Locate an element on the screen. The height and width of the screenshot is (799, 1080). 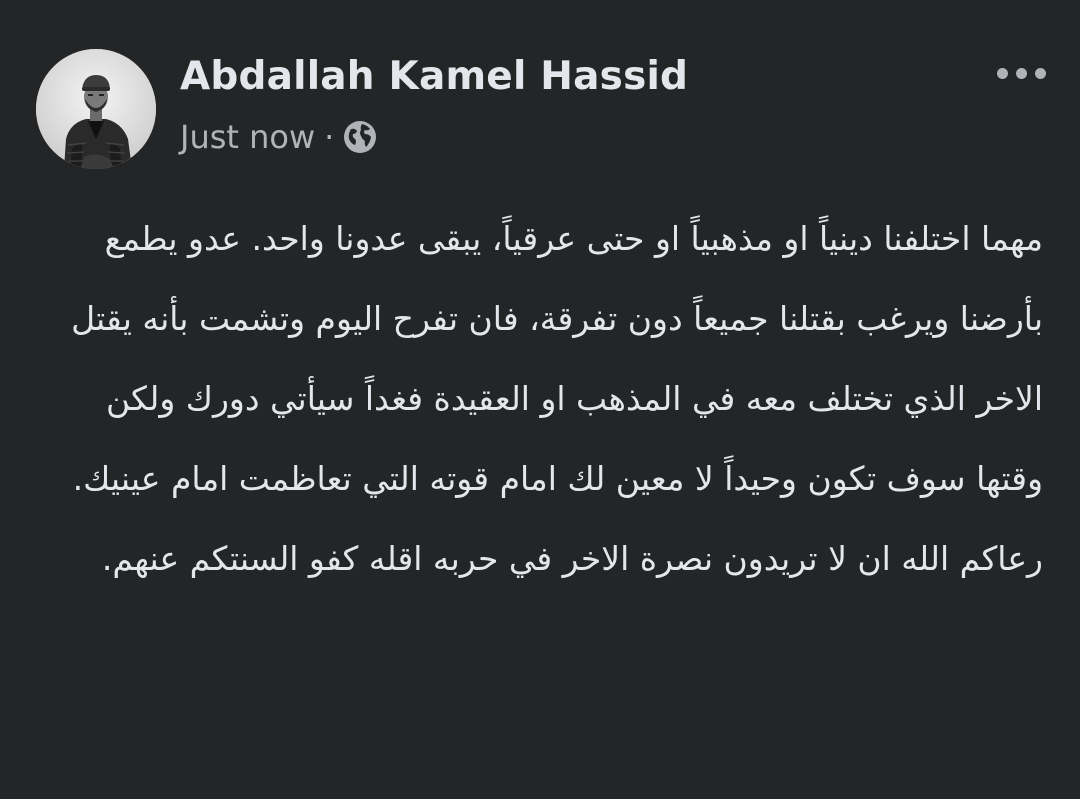
post-meta: Just now · is located at coordinates (279, 137).